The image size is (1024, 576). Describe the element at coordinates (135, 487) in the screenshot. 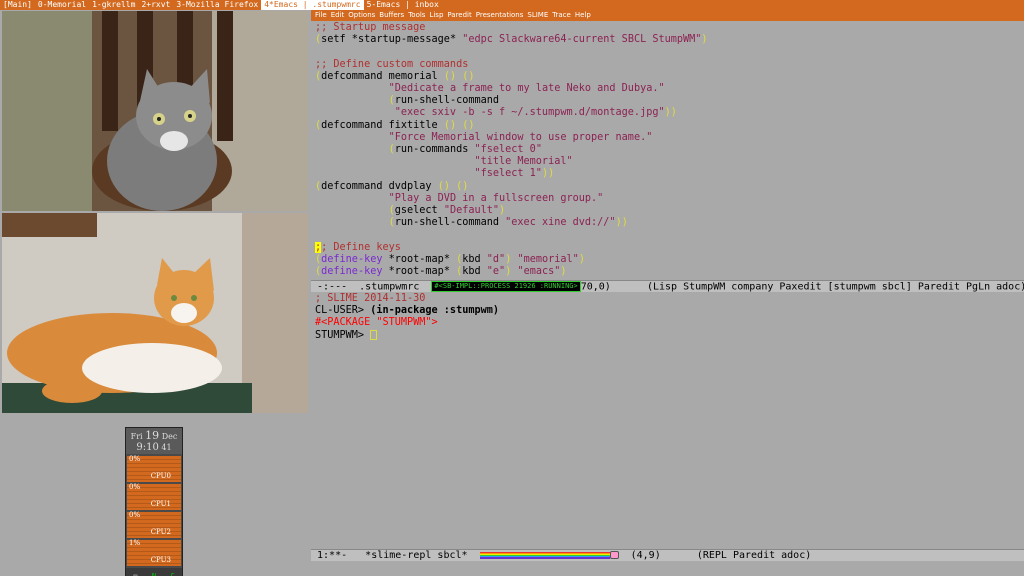

I see `cpu1-percent: 0%` at that location.